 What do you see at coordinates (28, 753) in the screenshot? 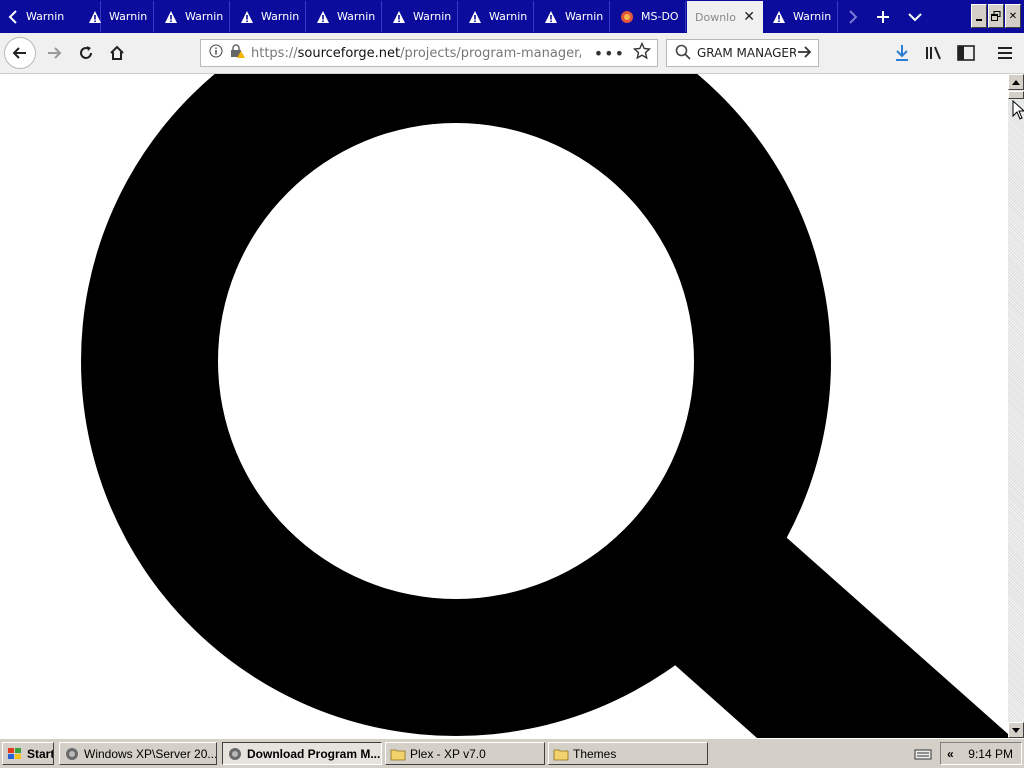
I see `start-button: Start` at bounding box center [28, 753].